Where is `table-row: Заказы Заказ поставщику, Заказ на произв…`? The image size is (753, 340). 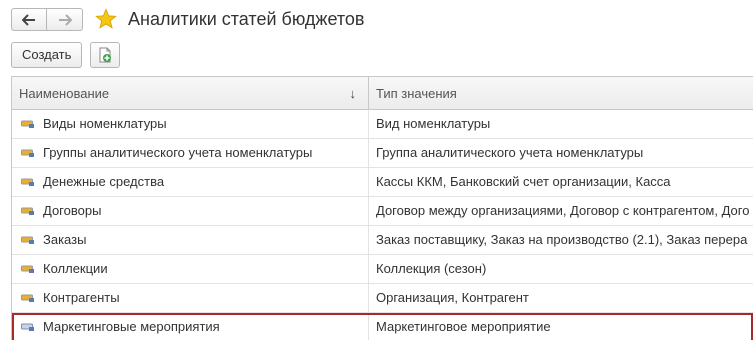 table-row: Заказы Заказ поставщику, Заказ на произв… is located at coordinates (382, 240).